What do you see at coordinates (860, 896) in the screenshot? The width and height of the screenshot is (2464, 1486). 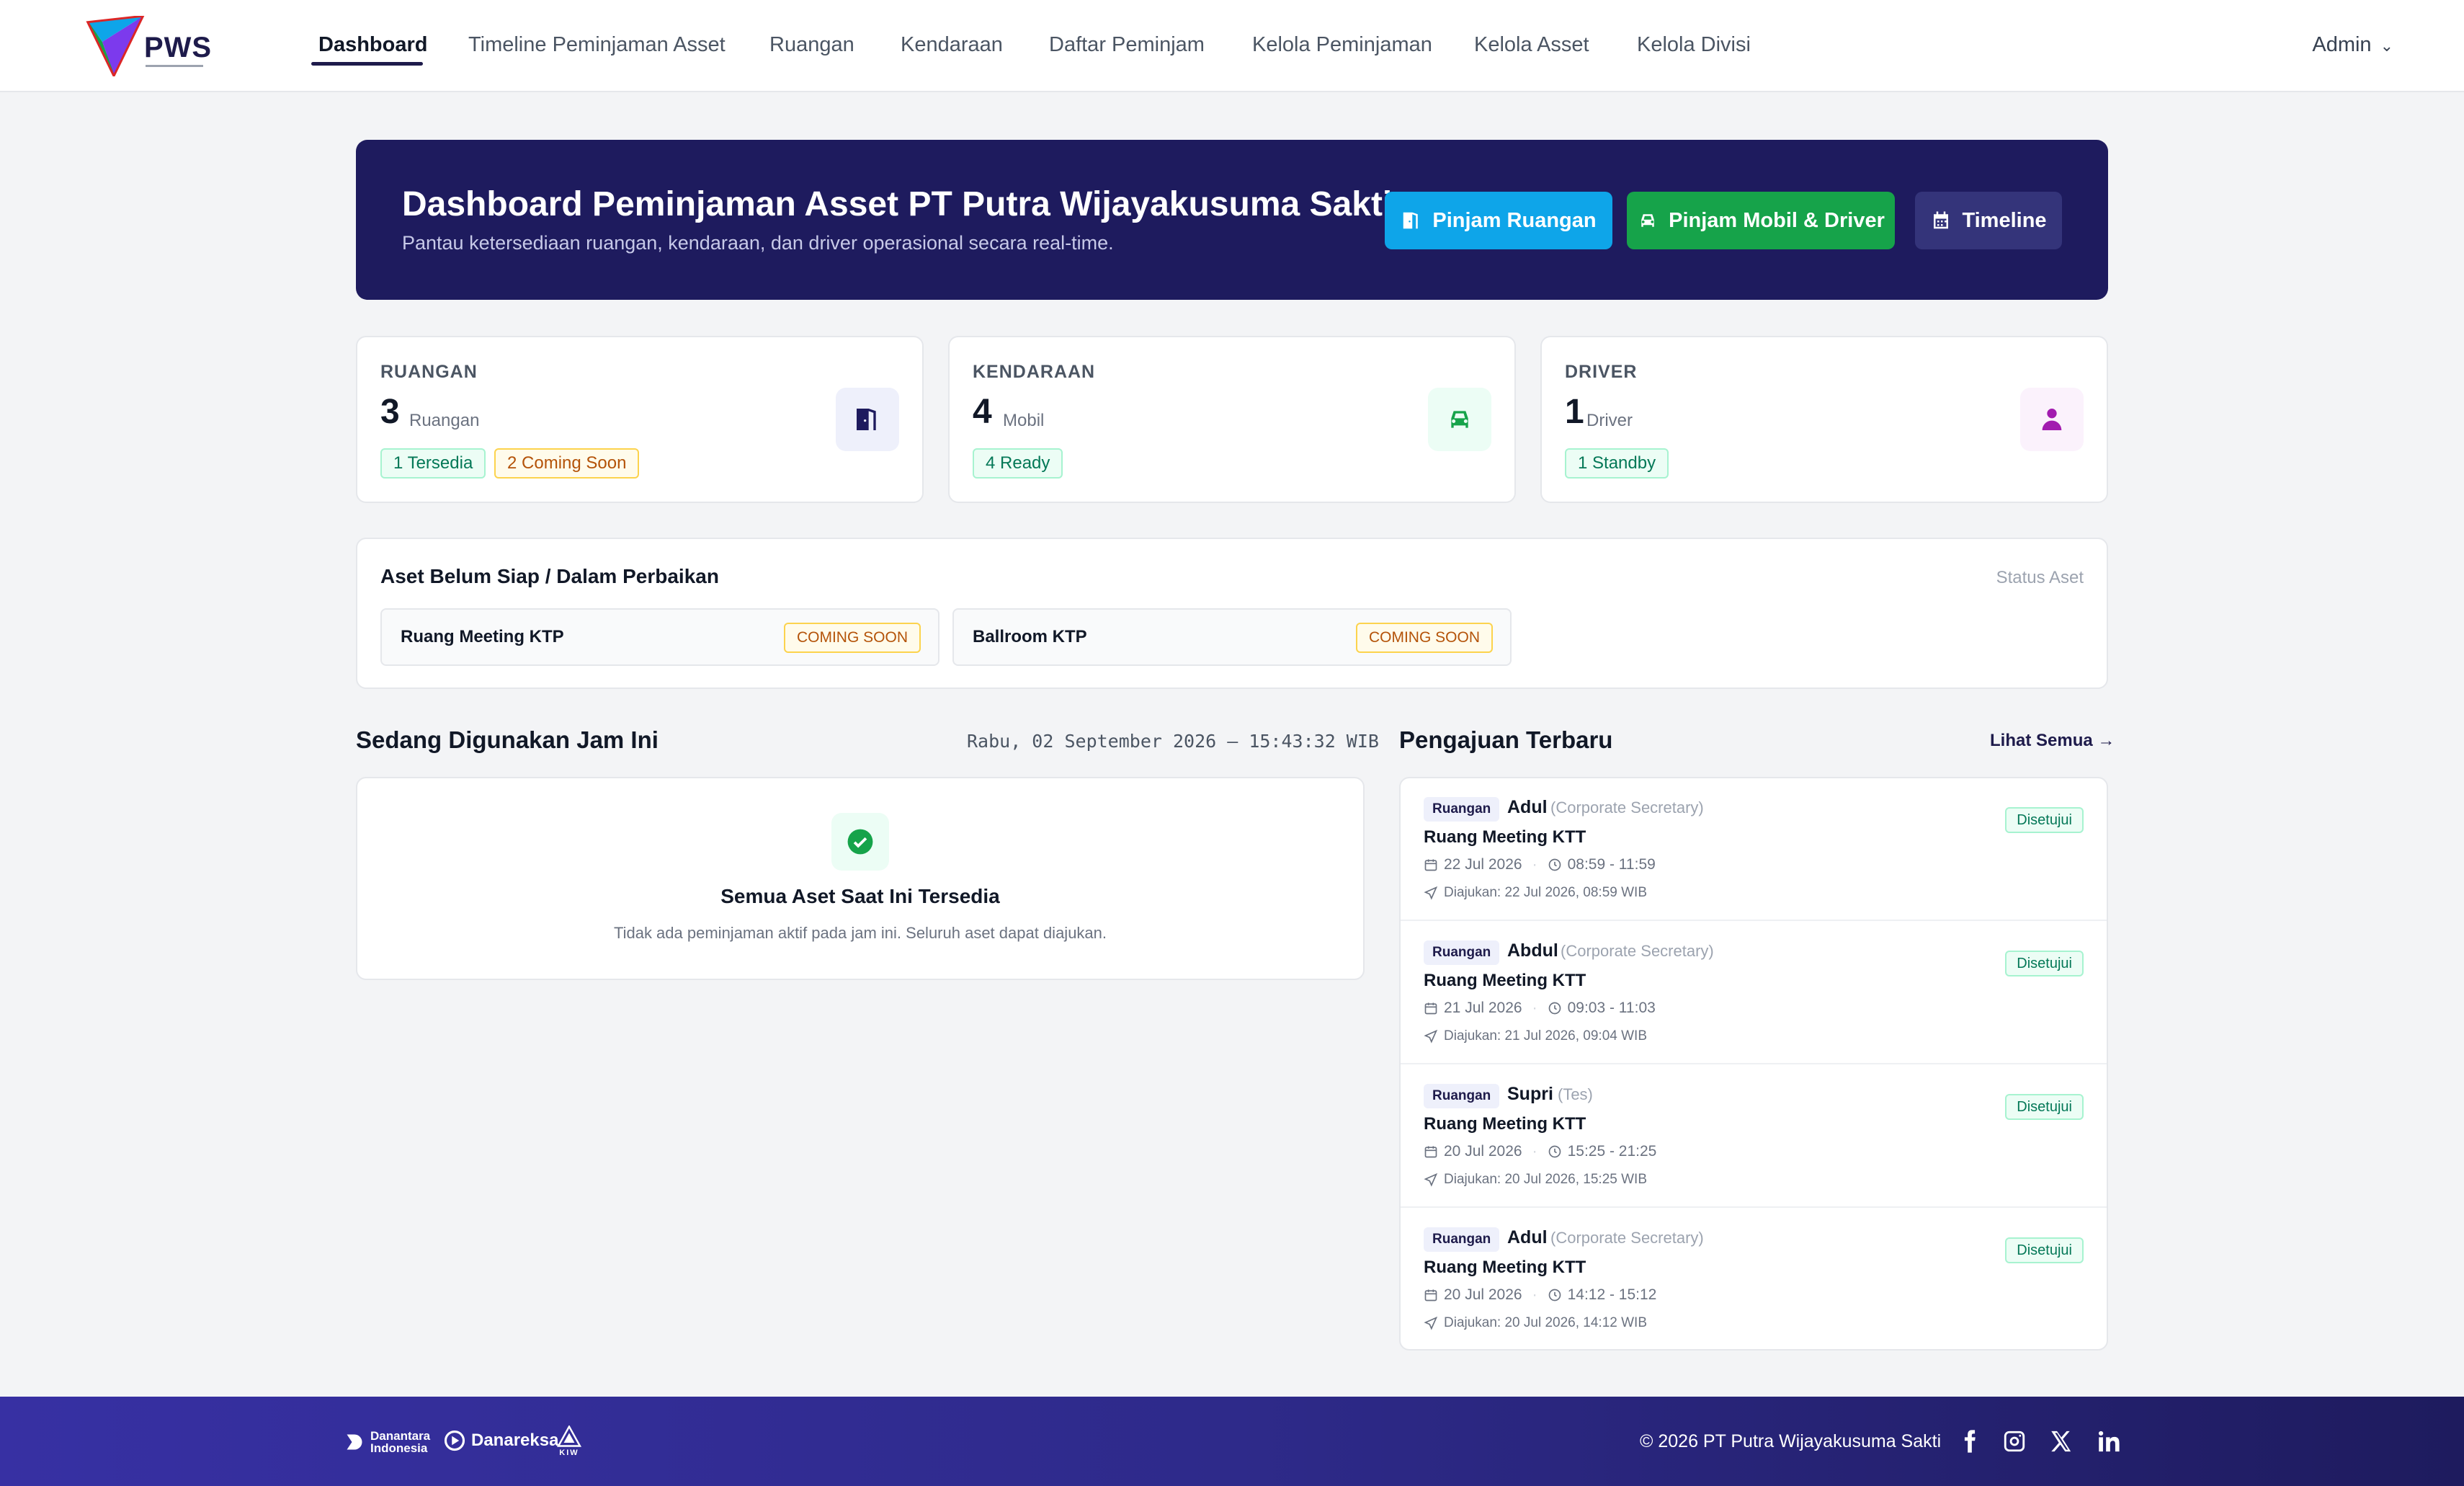 I see `empty-state-title: Semua Aset Saat Ini Tersedia` at bounding box center [860, 896].